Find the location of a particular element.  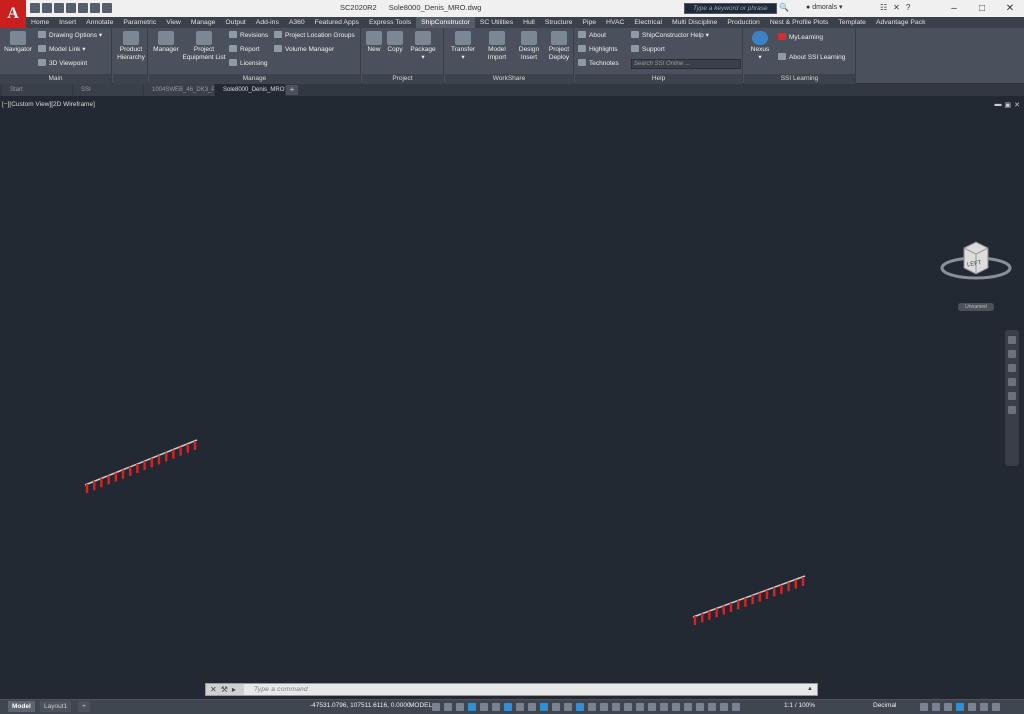

transfer-button: Transfer ▾ is located at coordinates (463, 46).